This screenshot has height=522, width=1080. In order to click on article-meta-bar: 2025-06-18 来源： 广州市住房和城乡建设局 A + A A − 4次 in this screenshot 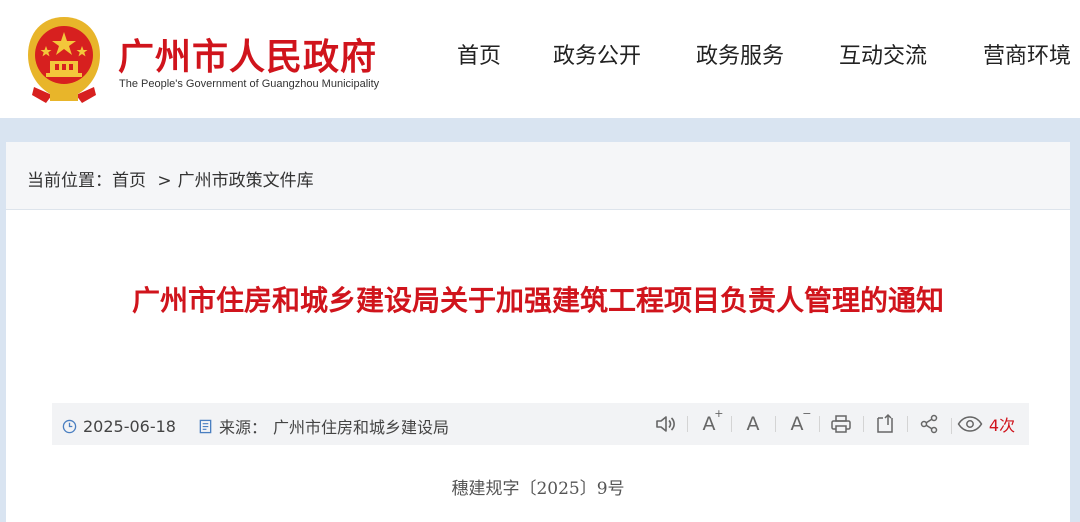, I will do `click(540, 424)`.